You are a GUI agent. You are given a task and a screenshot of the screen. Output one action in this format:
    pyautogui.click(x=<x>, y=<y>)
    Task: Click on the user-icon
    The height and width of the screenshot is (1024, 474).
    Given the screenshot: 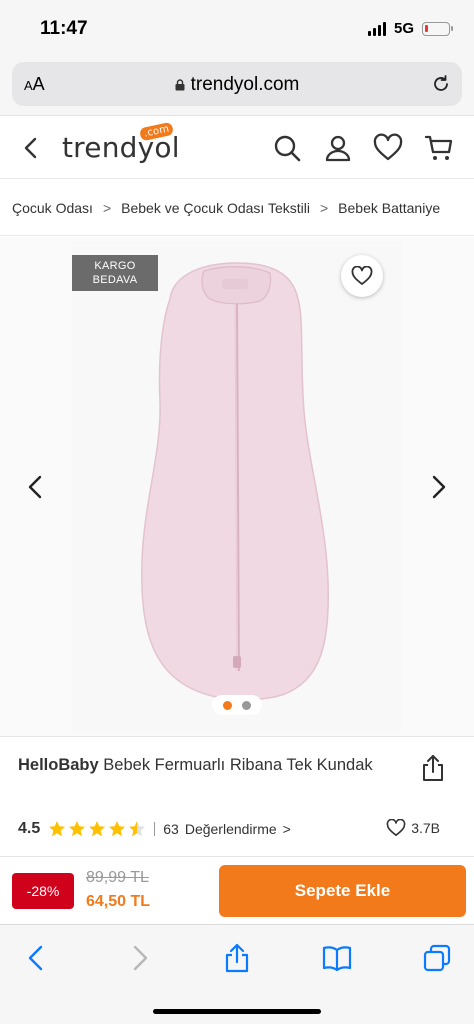 What is the action you would take?
    pyautogui.click(x=338, y=148)
    